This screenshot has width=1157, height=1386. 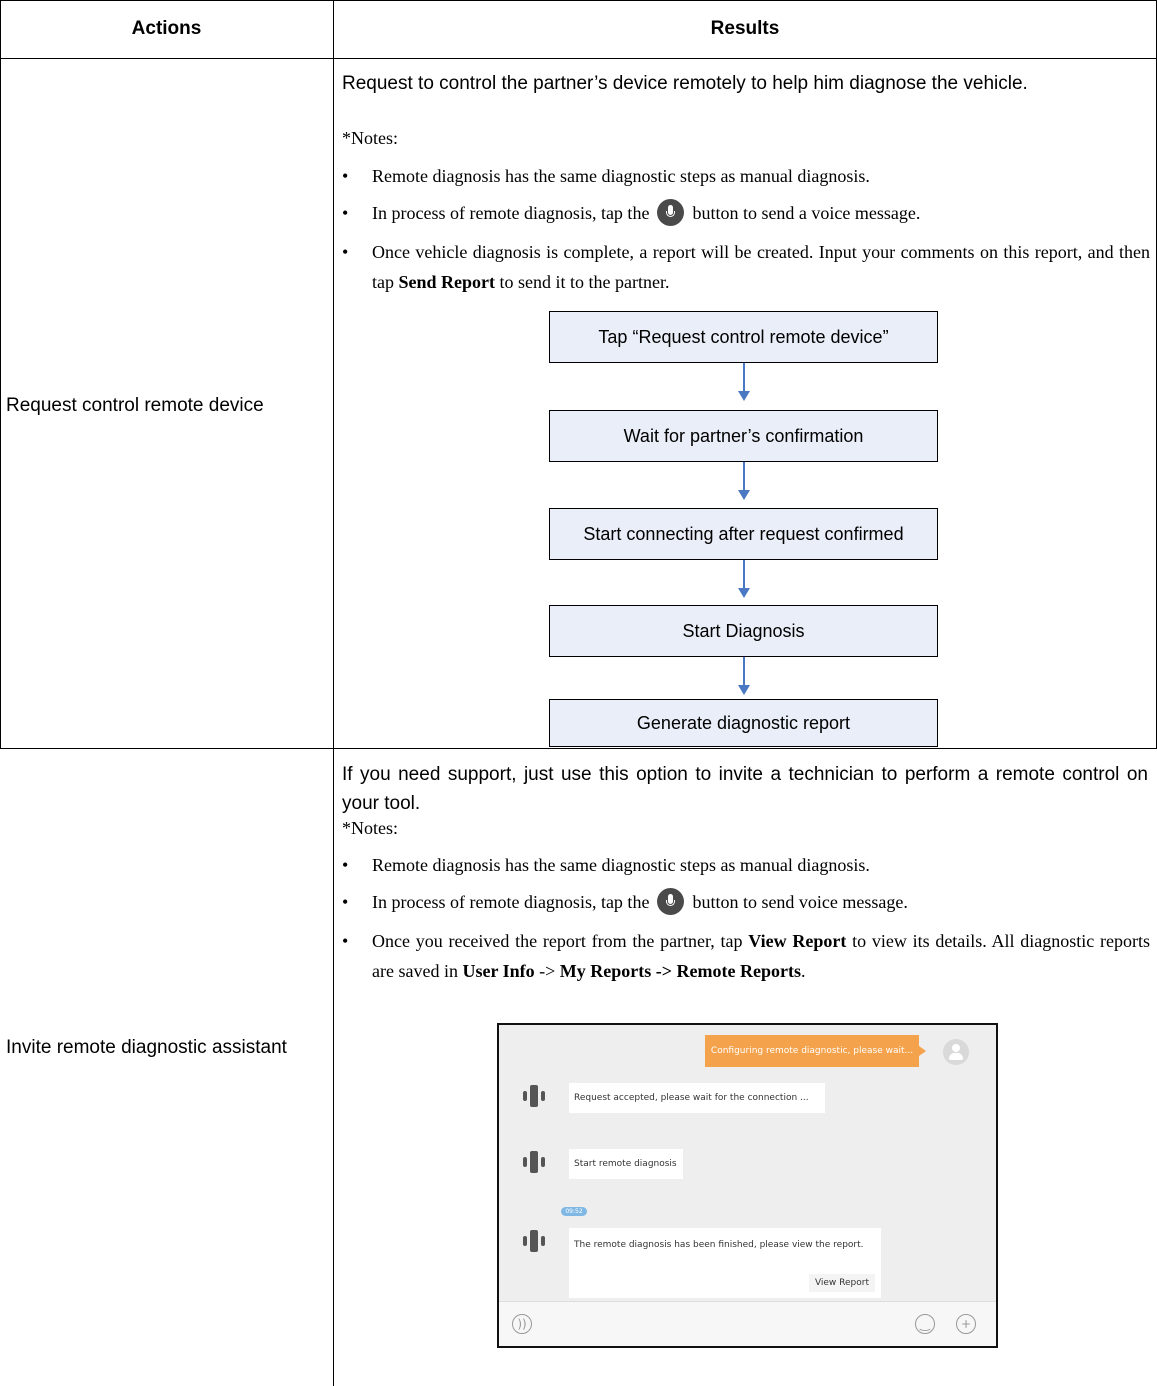 What do you see at coordinates (626, 1164) in the screenshot?
I see `chat-message: Start remote diagnosis` at bounding box center [626, 1164].